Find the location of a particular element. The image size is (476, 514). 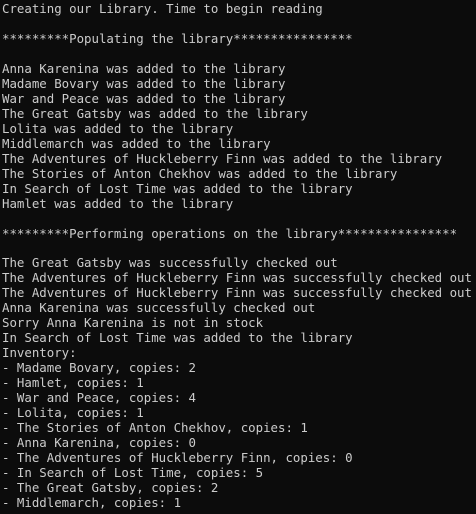

terminal-line: - Anna Karenina, copies: 0 is located at coordinates (99, 443).